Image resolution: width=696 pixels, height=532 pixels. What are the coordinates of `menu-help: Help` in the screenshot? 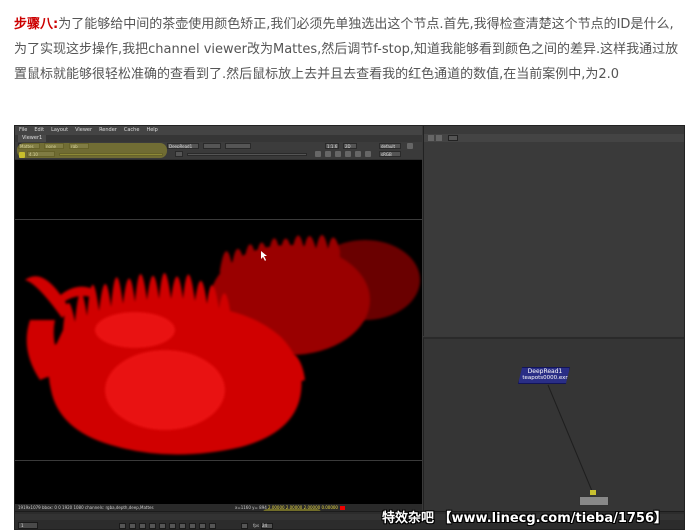 It's located at (151, 130).